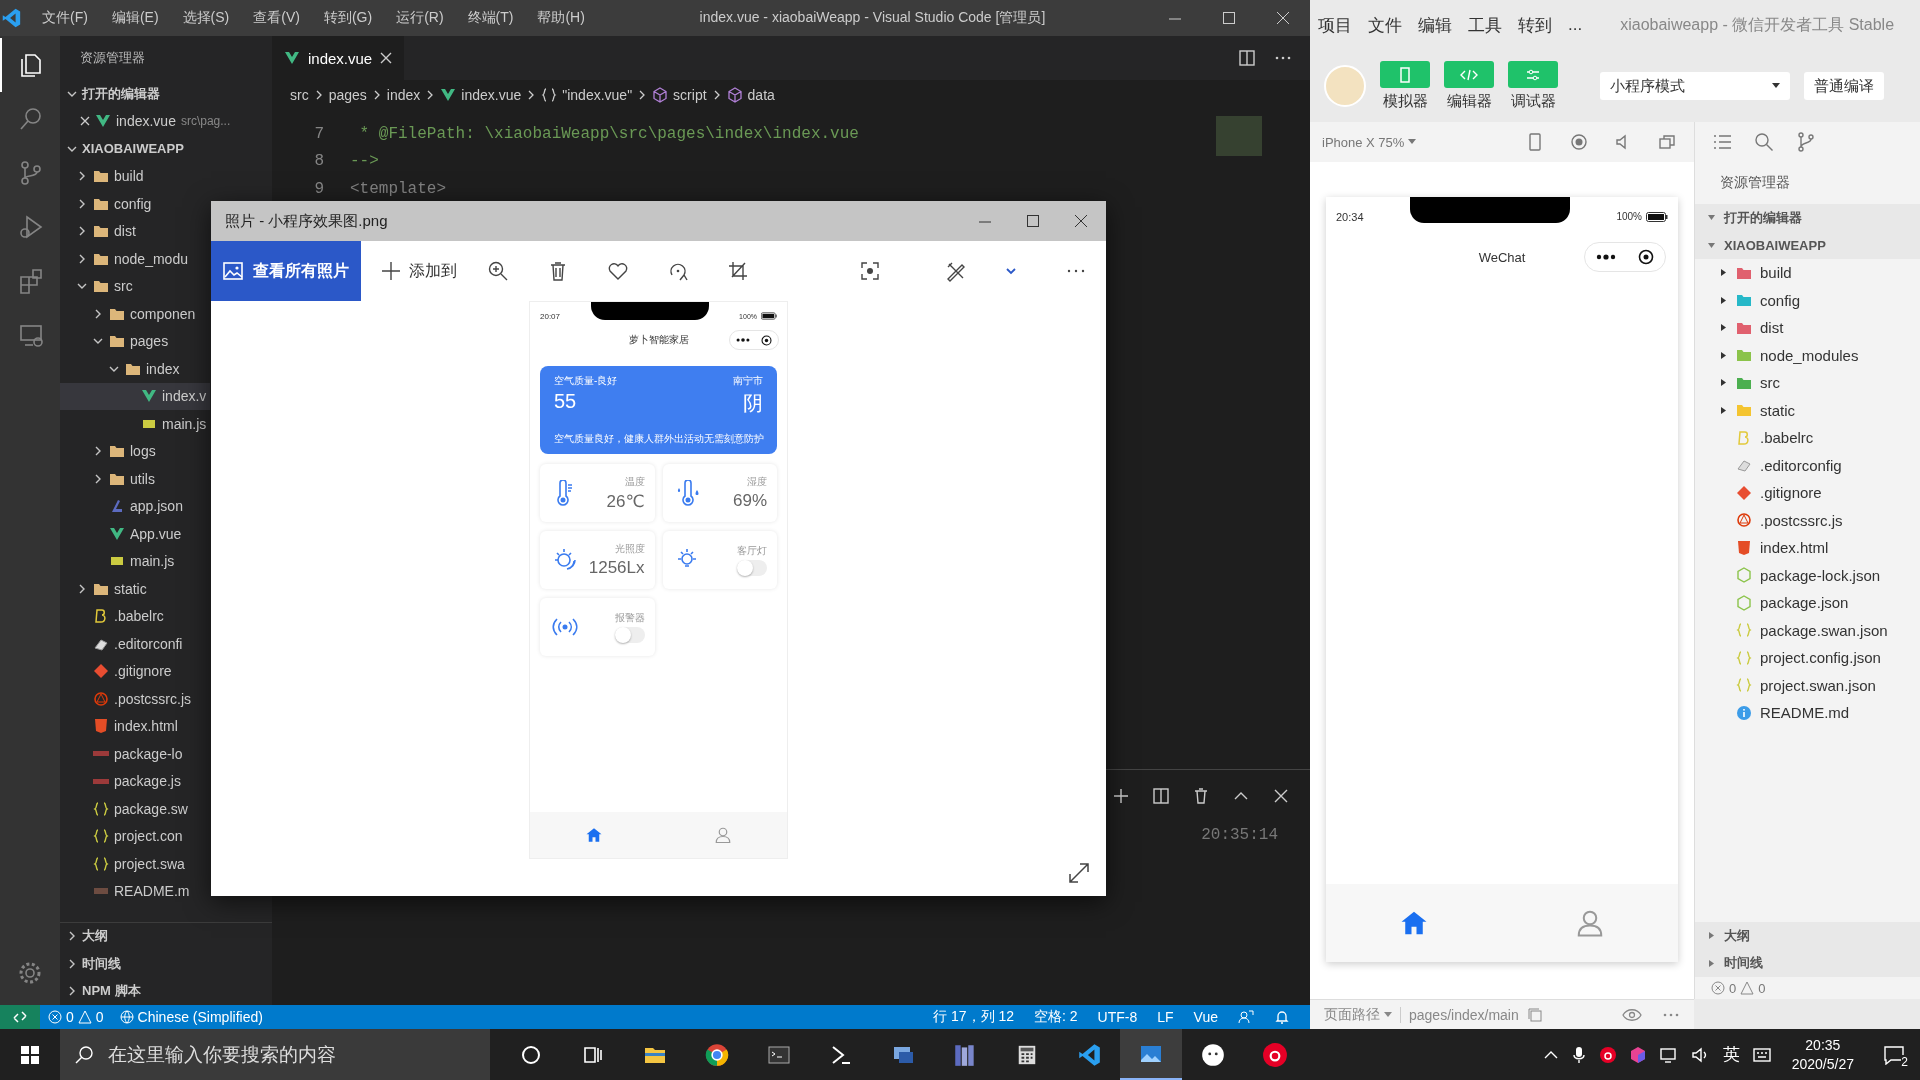 This screenshot has width=1920, height=1080. What do you see at coordinates (717, 1054) in the screenshot?
I see `browser-icon` at bounding box center [717, 1054].